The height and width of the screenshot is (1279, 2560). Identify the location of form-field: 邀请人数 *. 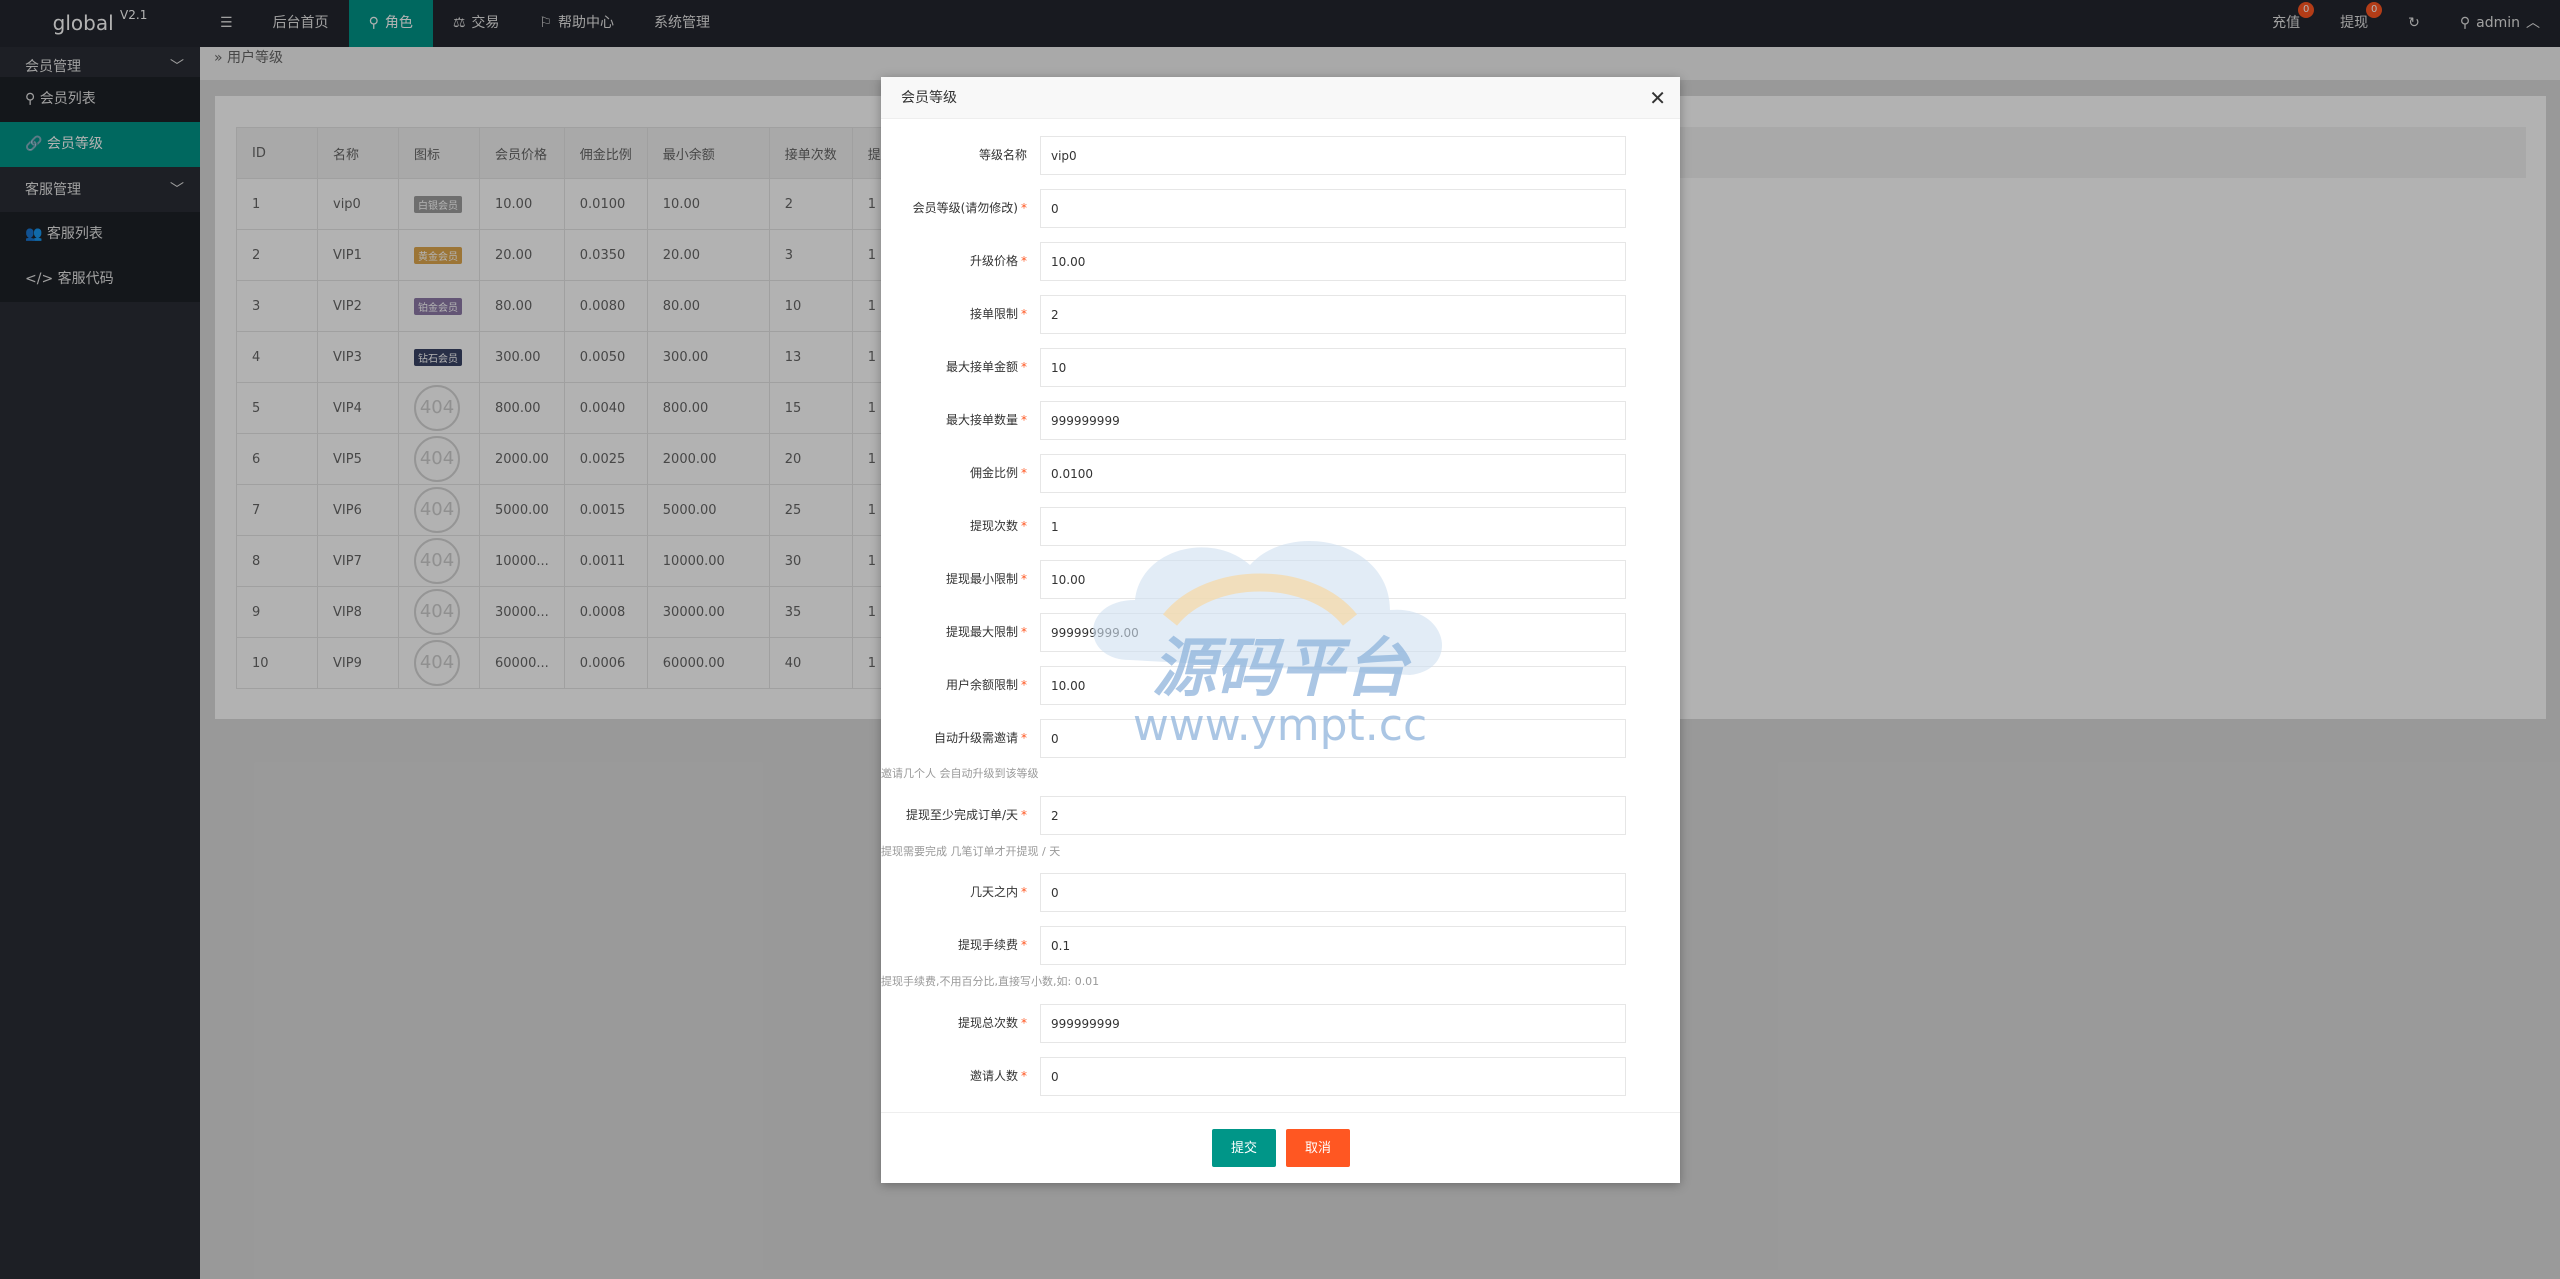
(1280, 1076).